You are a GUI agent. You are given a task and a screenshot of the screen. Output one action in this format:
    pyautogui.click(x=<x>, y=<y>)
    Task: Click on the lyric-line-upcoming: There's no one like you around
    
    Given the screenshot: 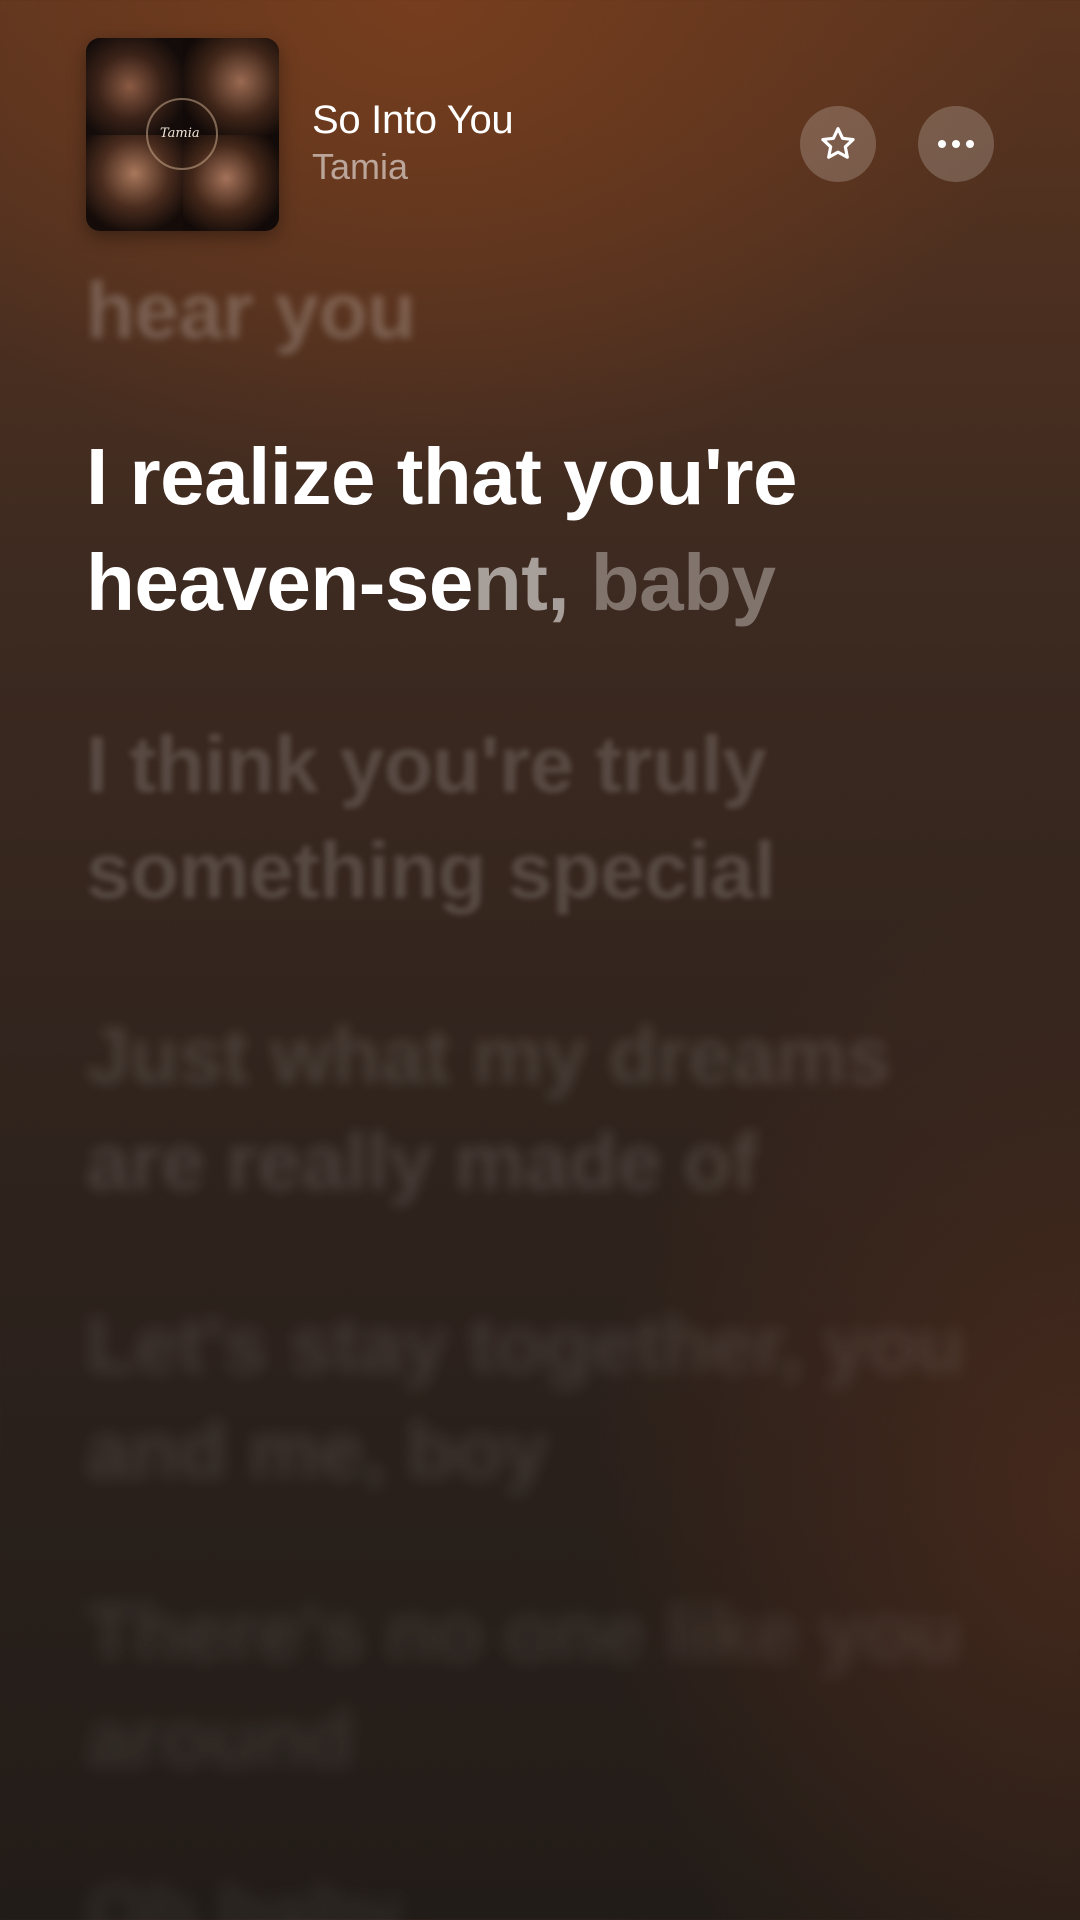 What is the action you would take?
    pyautogui.click(x=556, y=1686)
    